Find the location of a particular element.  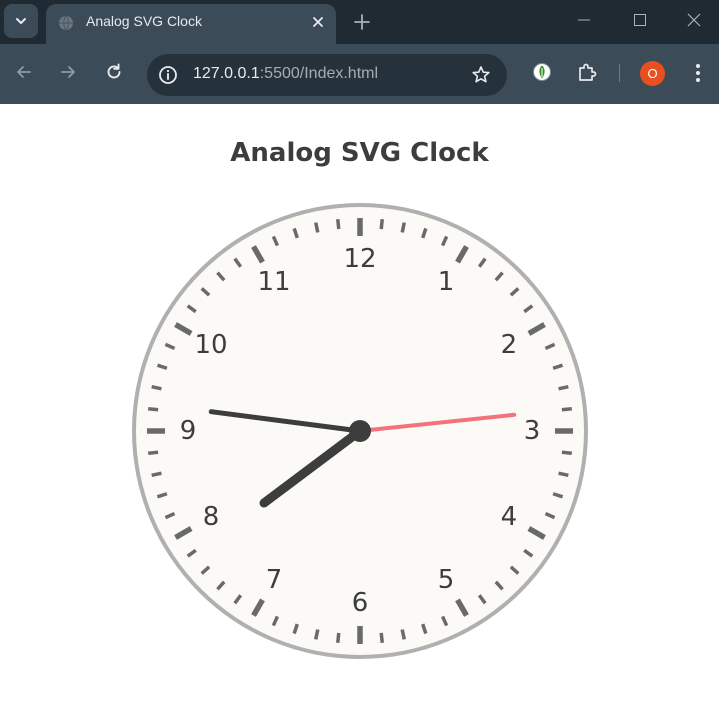

clock-numeral: 3 is located at coordinates (532, 431).